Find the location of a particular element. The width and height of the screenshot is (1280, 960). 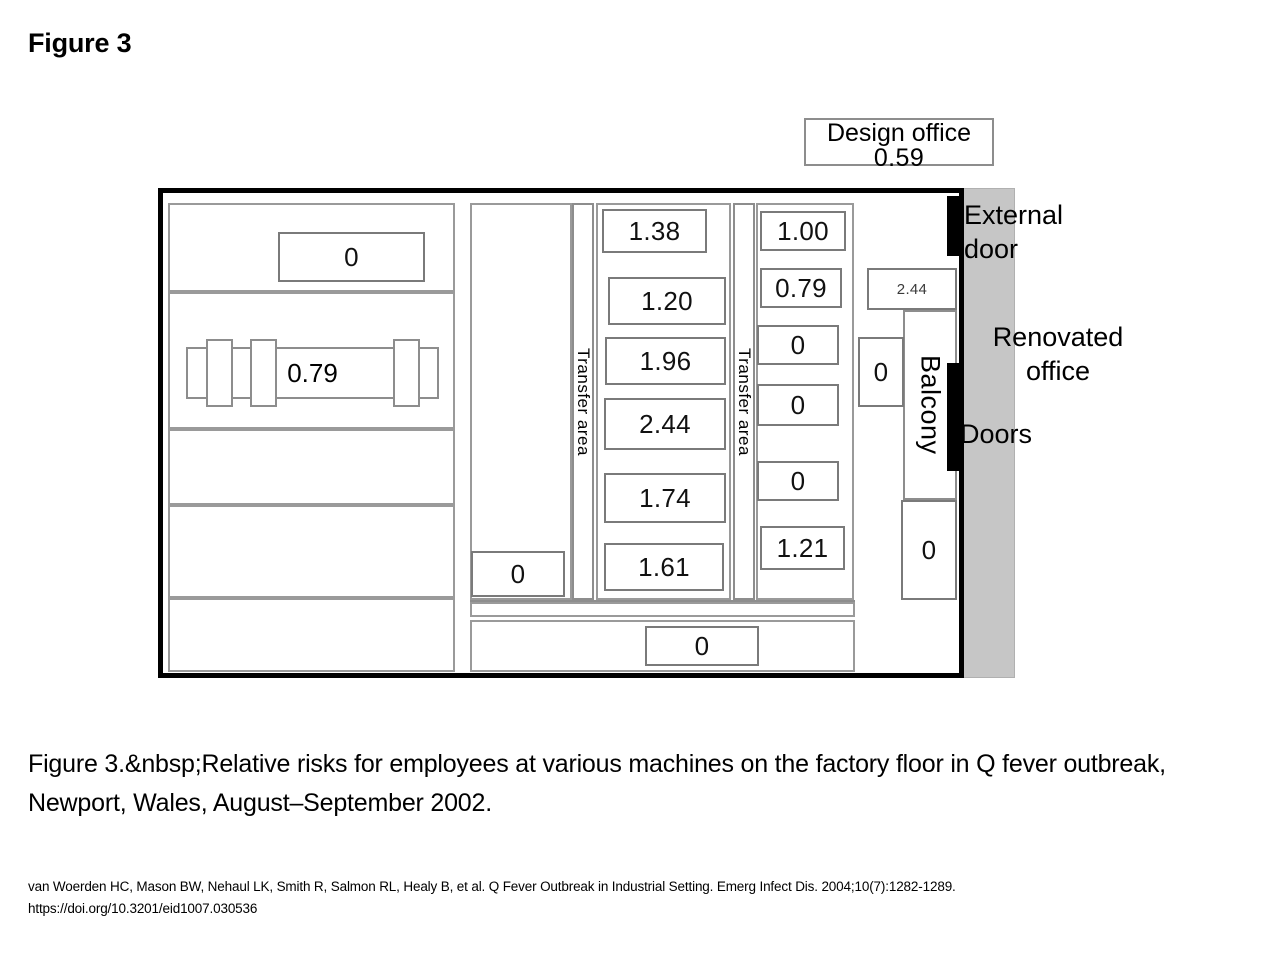

doors-label: Doors is located at coordinates (996, 434).